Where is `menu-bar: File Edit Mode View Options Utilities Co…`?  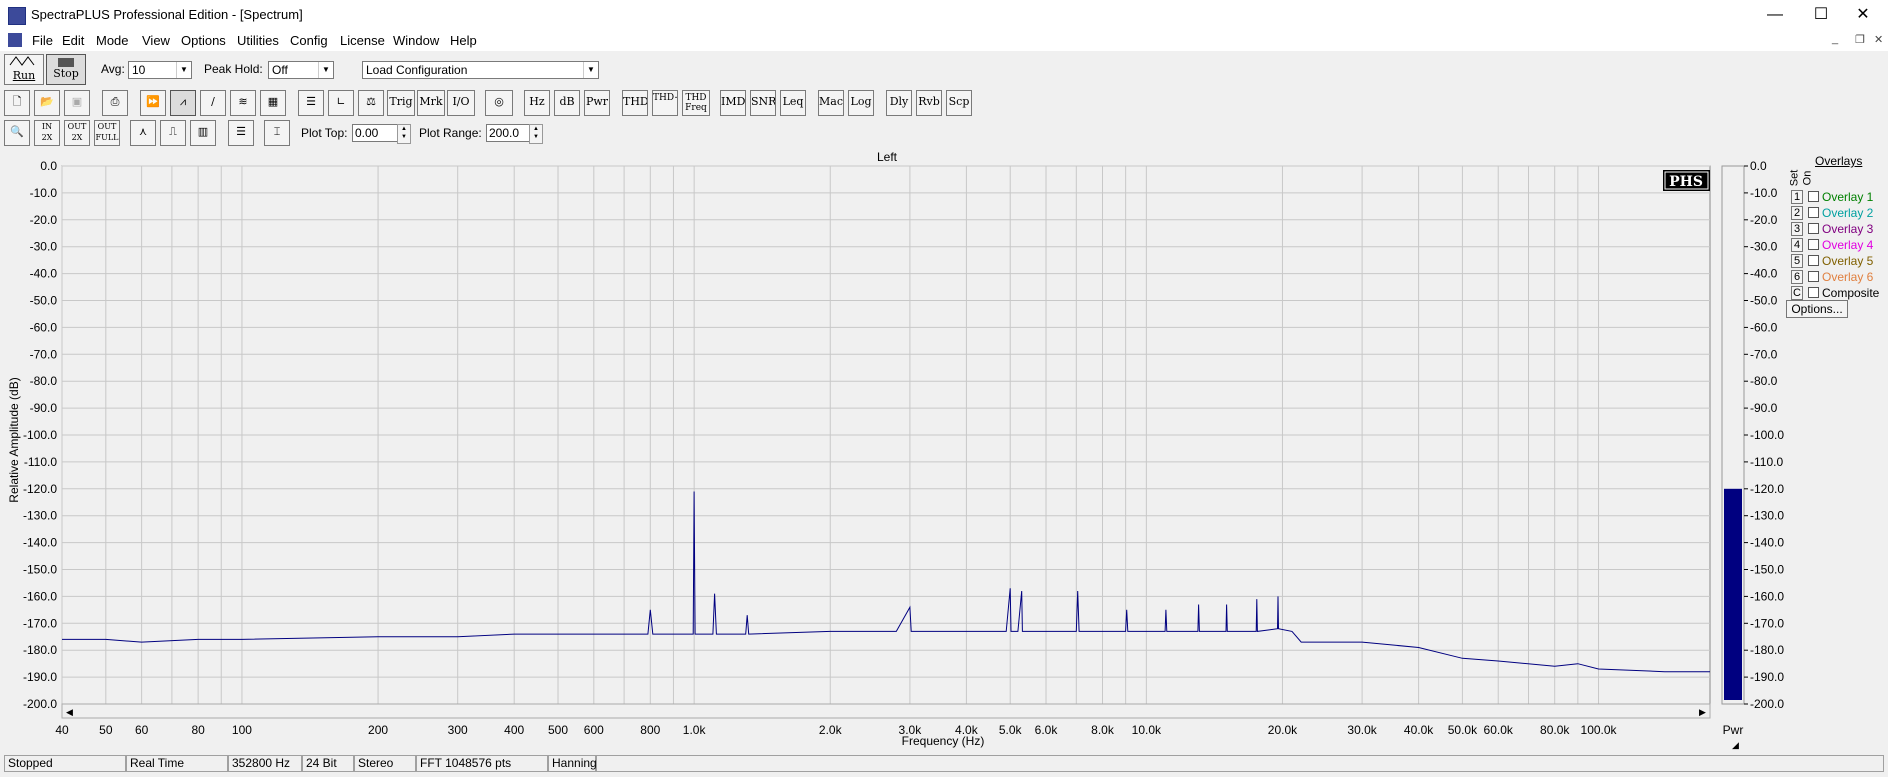
menu-bar: File Edit Mode View Options Utilities Co… is located at coordinates (944, 40).